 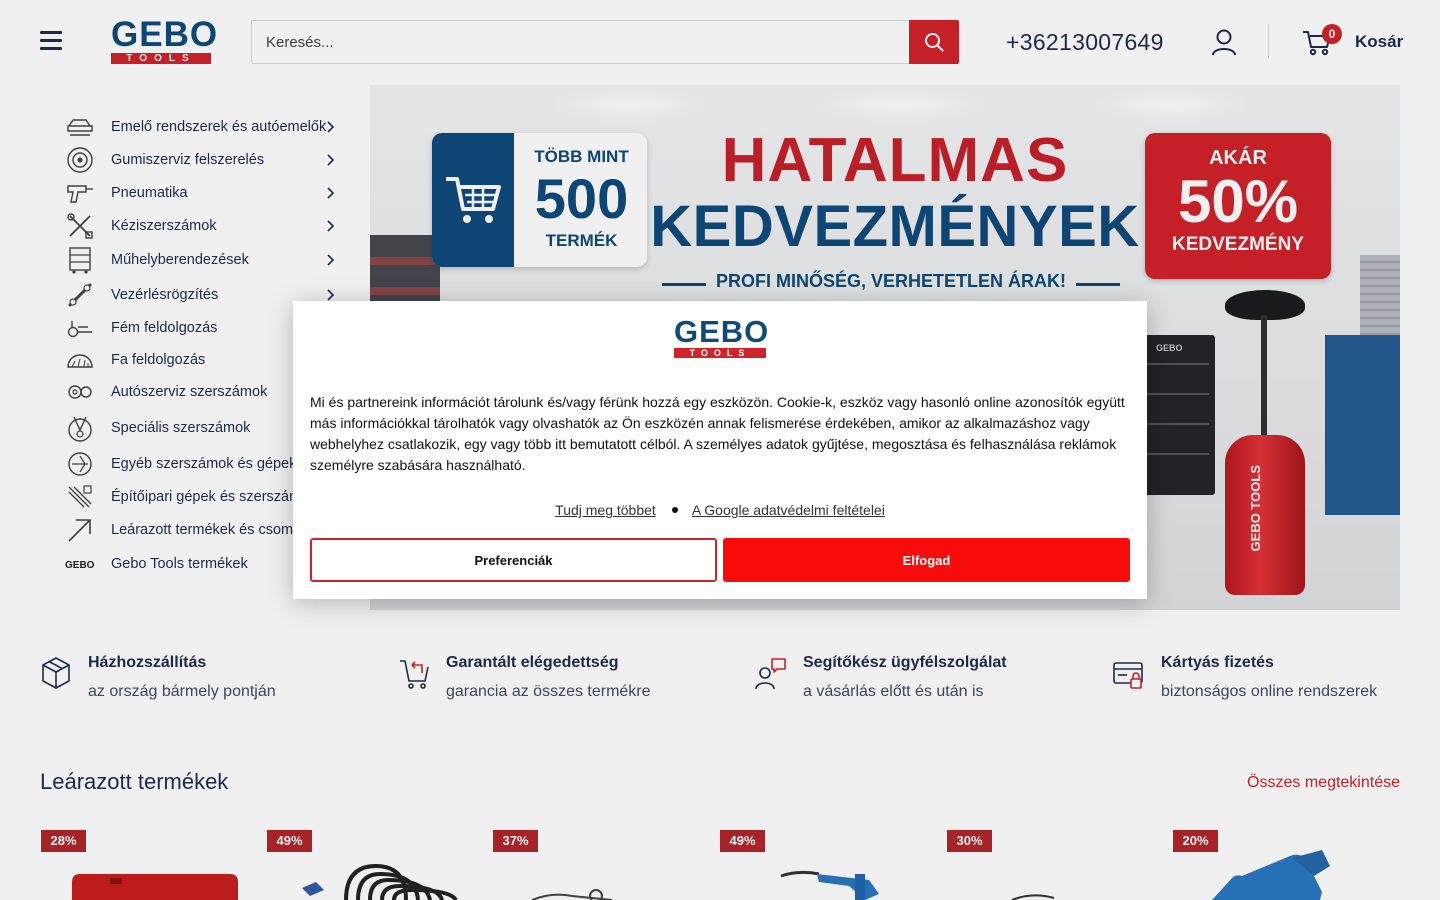 What do you see at coordinates (926, 560) in the screenshot?
I see `accept-button: Elfogad` at bounding box center [926, 560].